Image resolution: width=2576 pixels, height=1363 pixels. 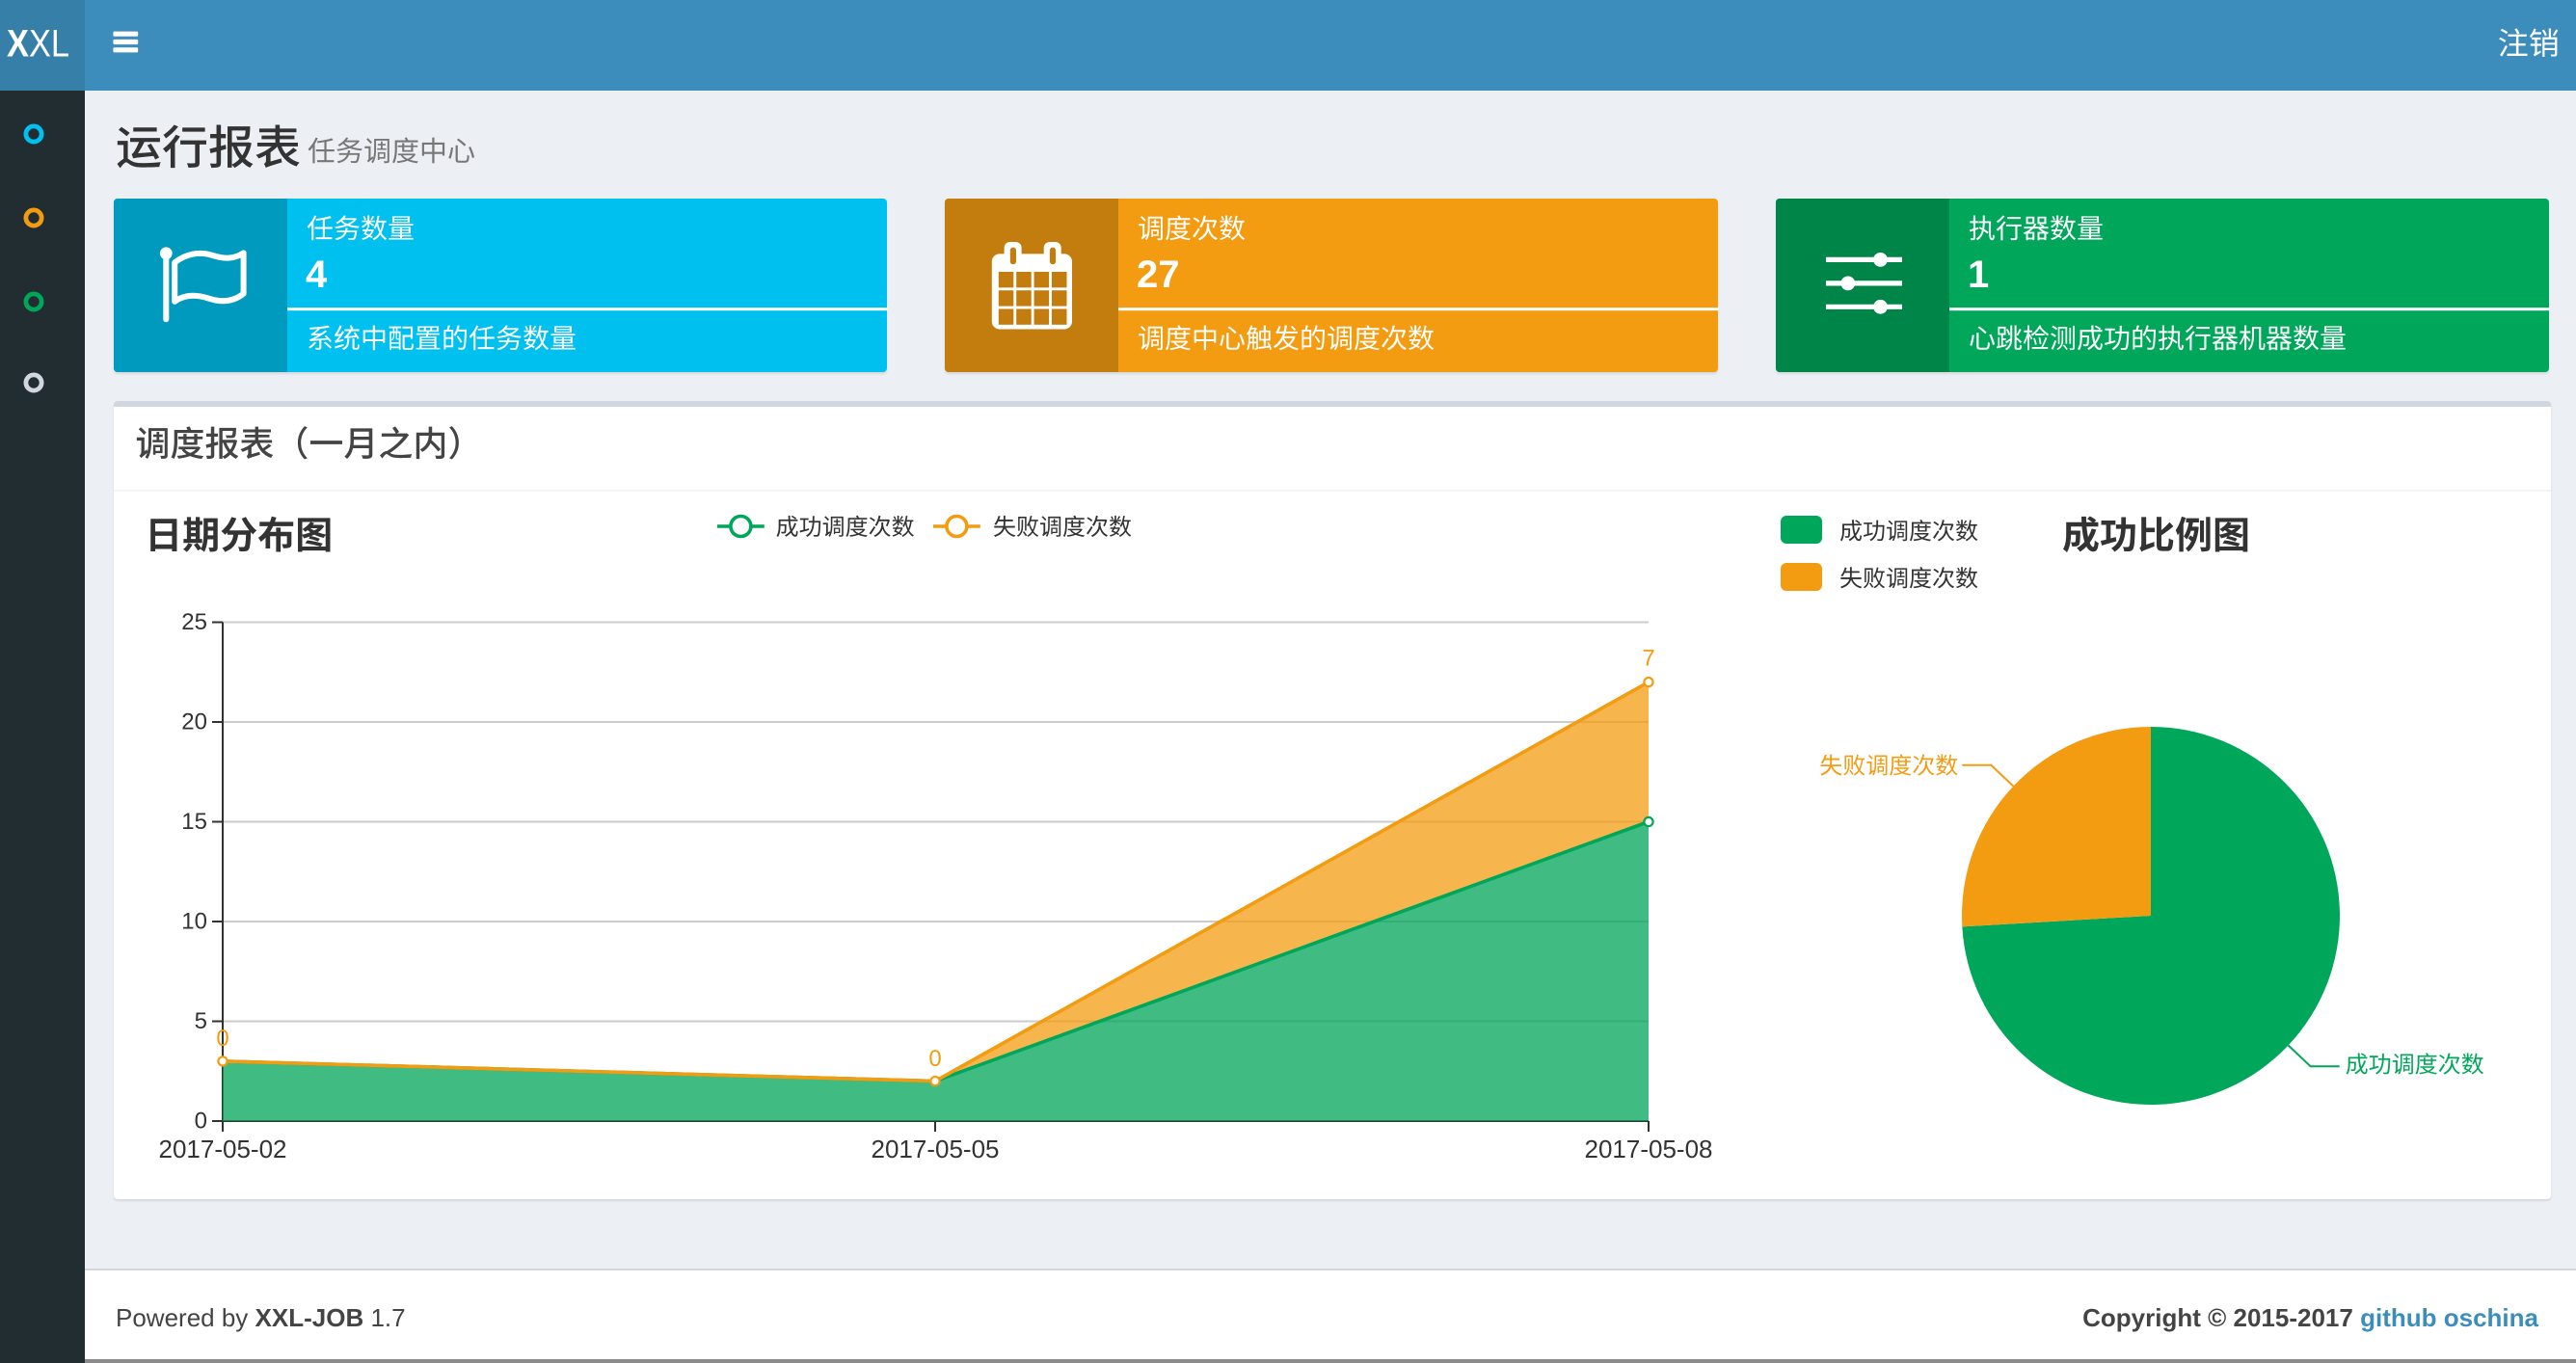 I want to click on svg-text: 4, so click(x=317, y=275).